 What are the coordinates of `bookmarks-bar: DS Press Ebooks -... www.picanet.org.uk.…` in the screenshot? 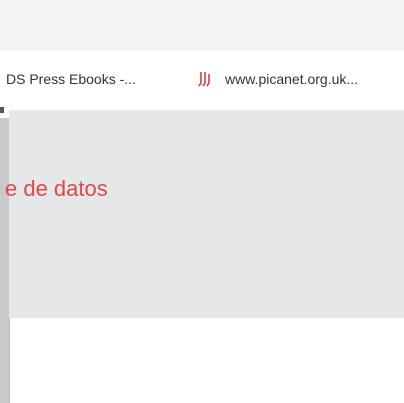 It's located at (202, 79).